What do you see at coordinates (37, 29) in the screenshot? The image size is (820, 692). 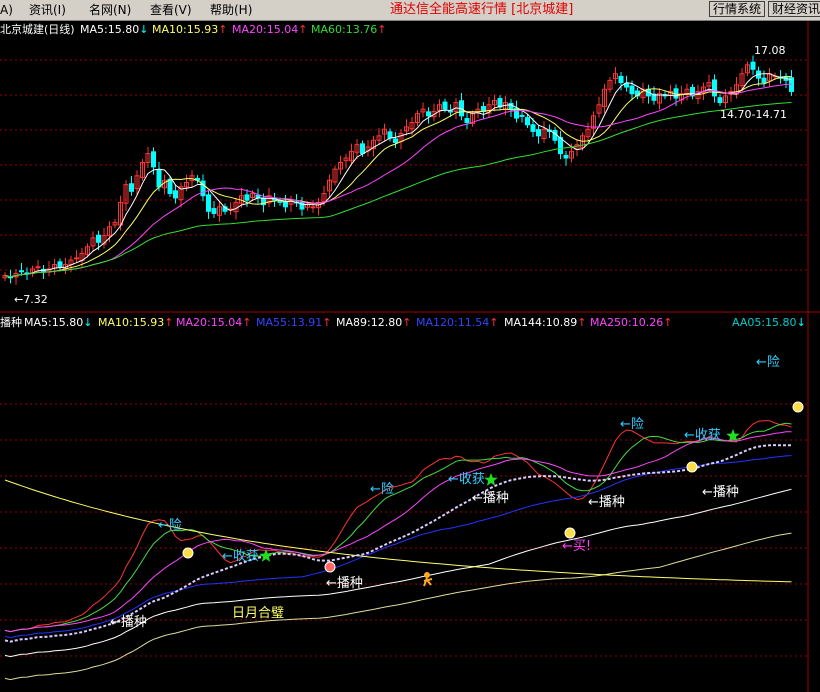 I see `upper_panel-title: 北京城建(日线)` at bounding box center [37, 29].